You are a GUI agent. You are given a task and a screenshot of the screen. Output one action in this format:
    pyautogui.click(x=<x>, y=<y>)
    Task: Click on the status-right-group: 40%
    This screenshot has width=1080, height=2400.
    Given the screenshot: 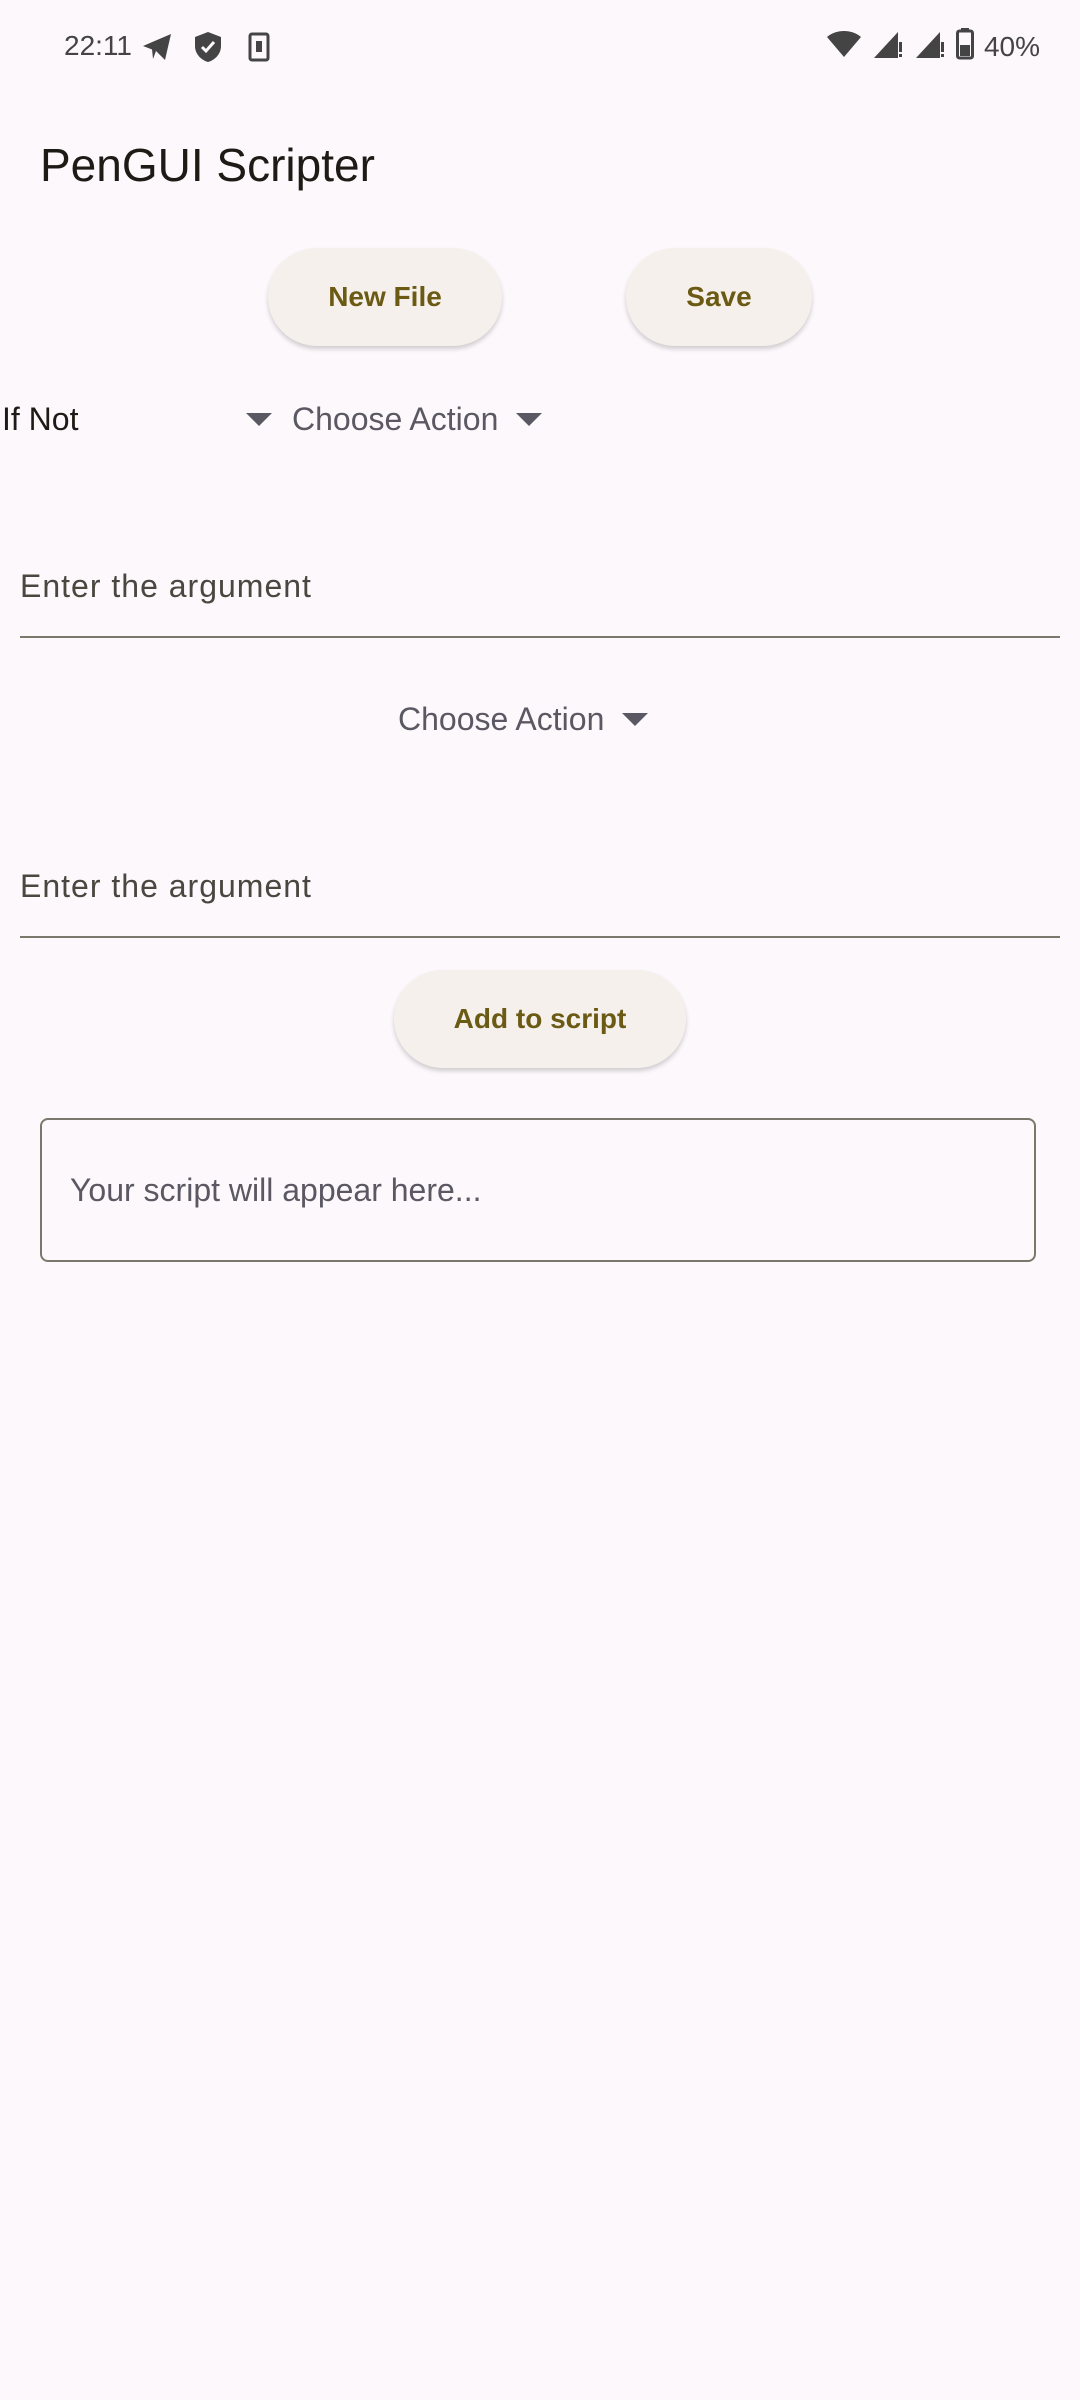 What is the action you would take?
    pyautogui.click(x=933, y=46)
    